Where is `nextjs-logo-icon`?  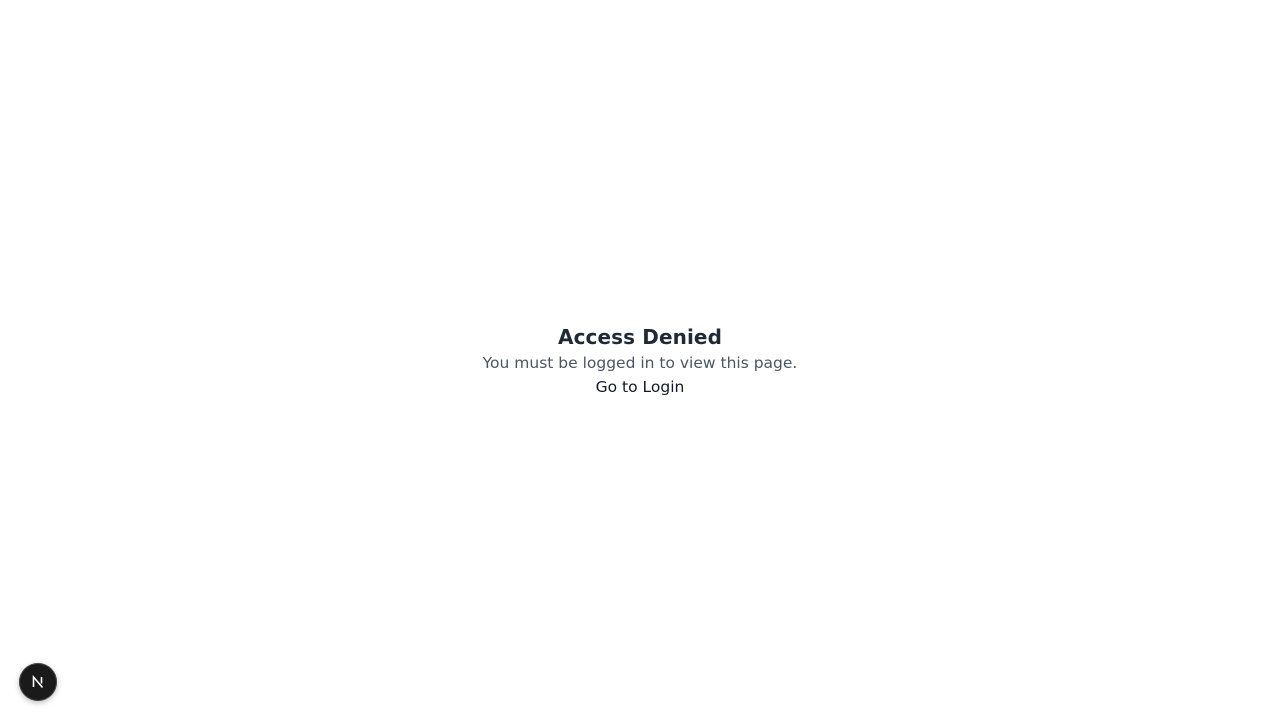
nextjs-logo-icon is located at coordinates (38, 681).